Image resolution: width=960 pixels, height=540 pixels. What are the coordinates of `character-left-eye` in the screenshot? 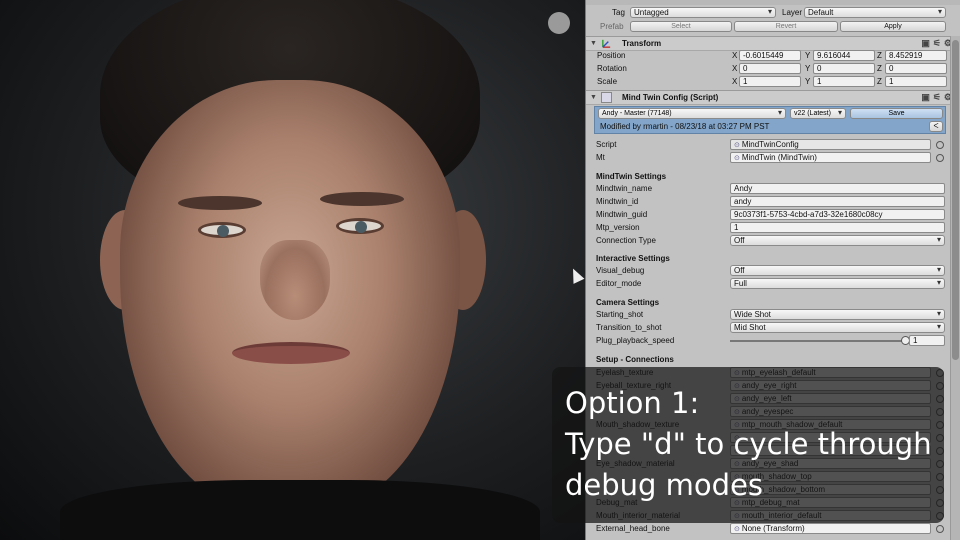 It's located at (222, 230).